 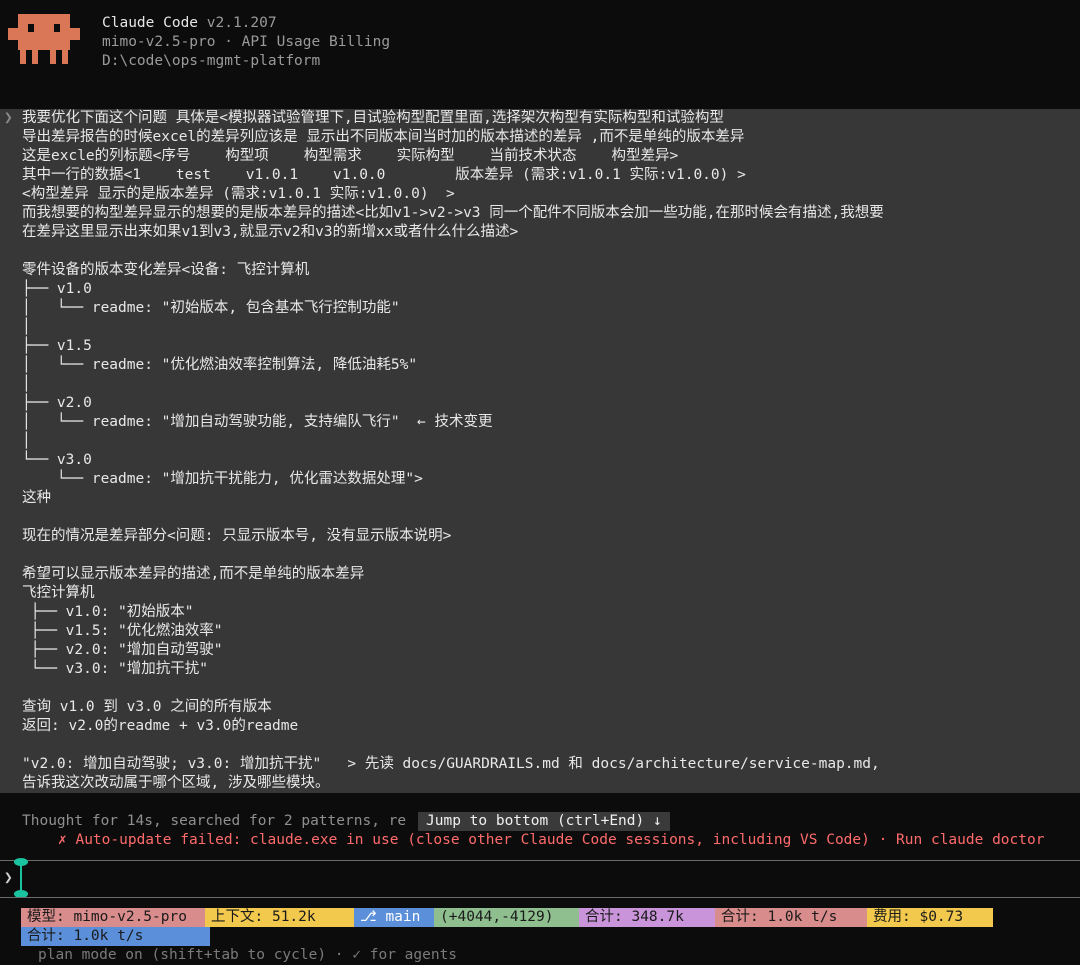 What do you see at coordinates (57, 289) in the screenshot?
I see `prompt-line: ├── v1.0` at bounding box center [57, 289].